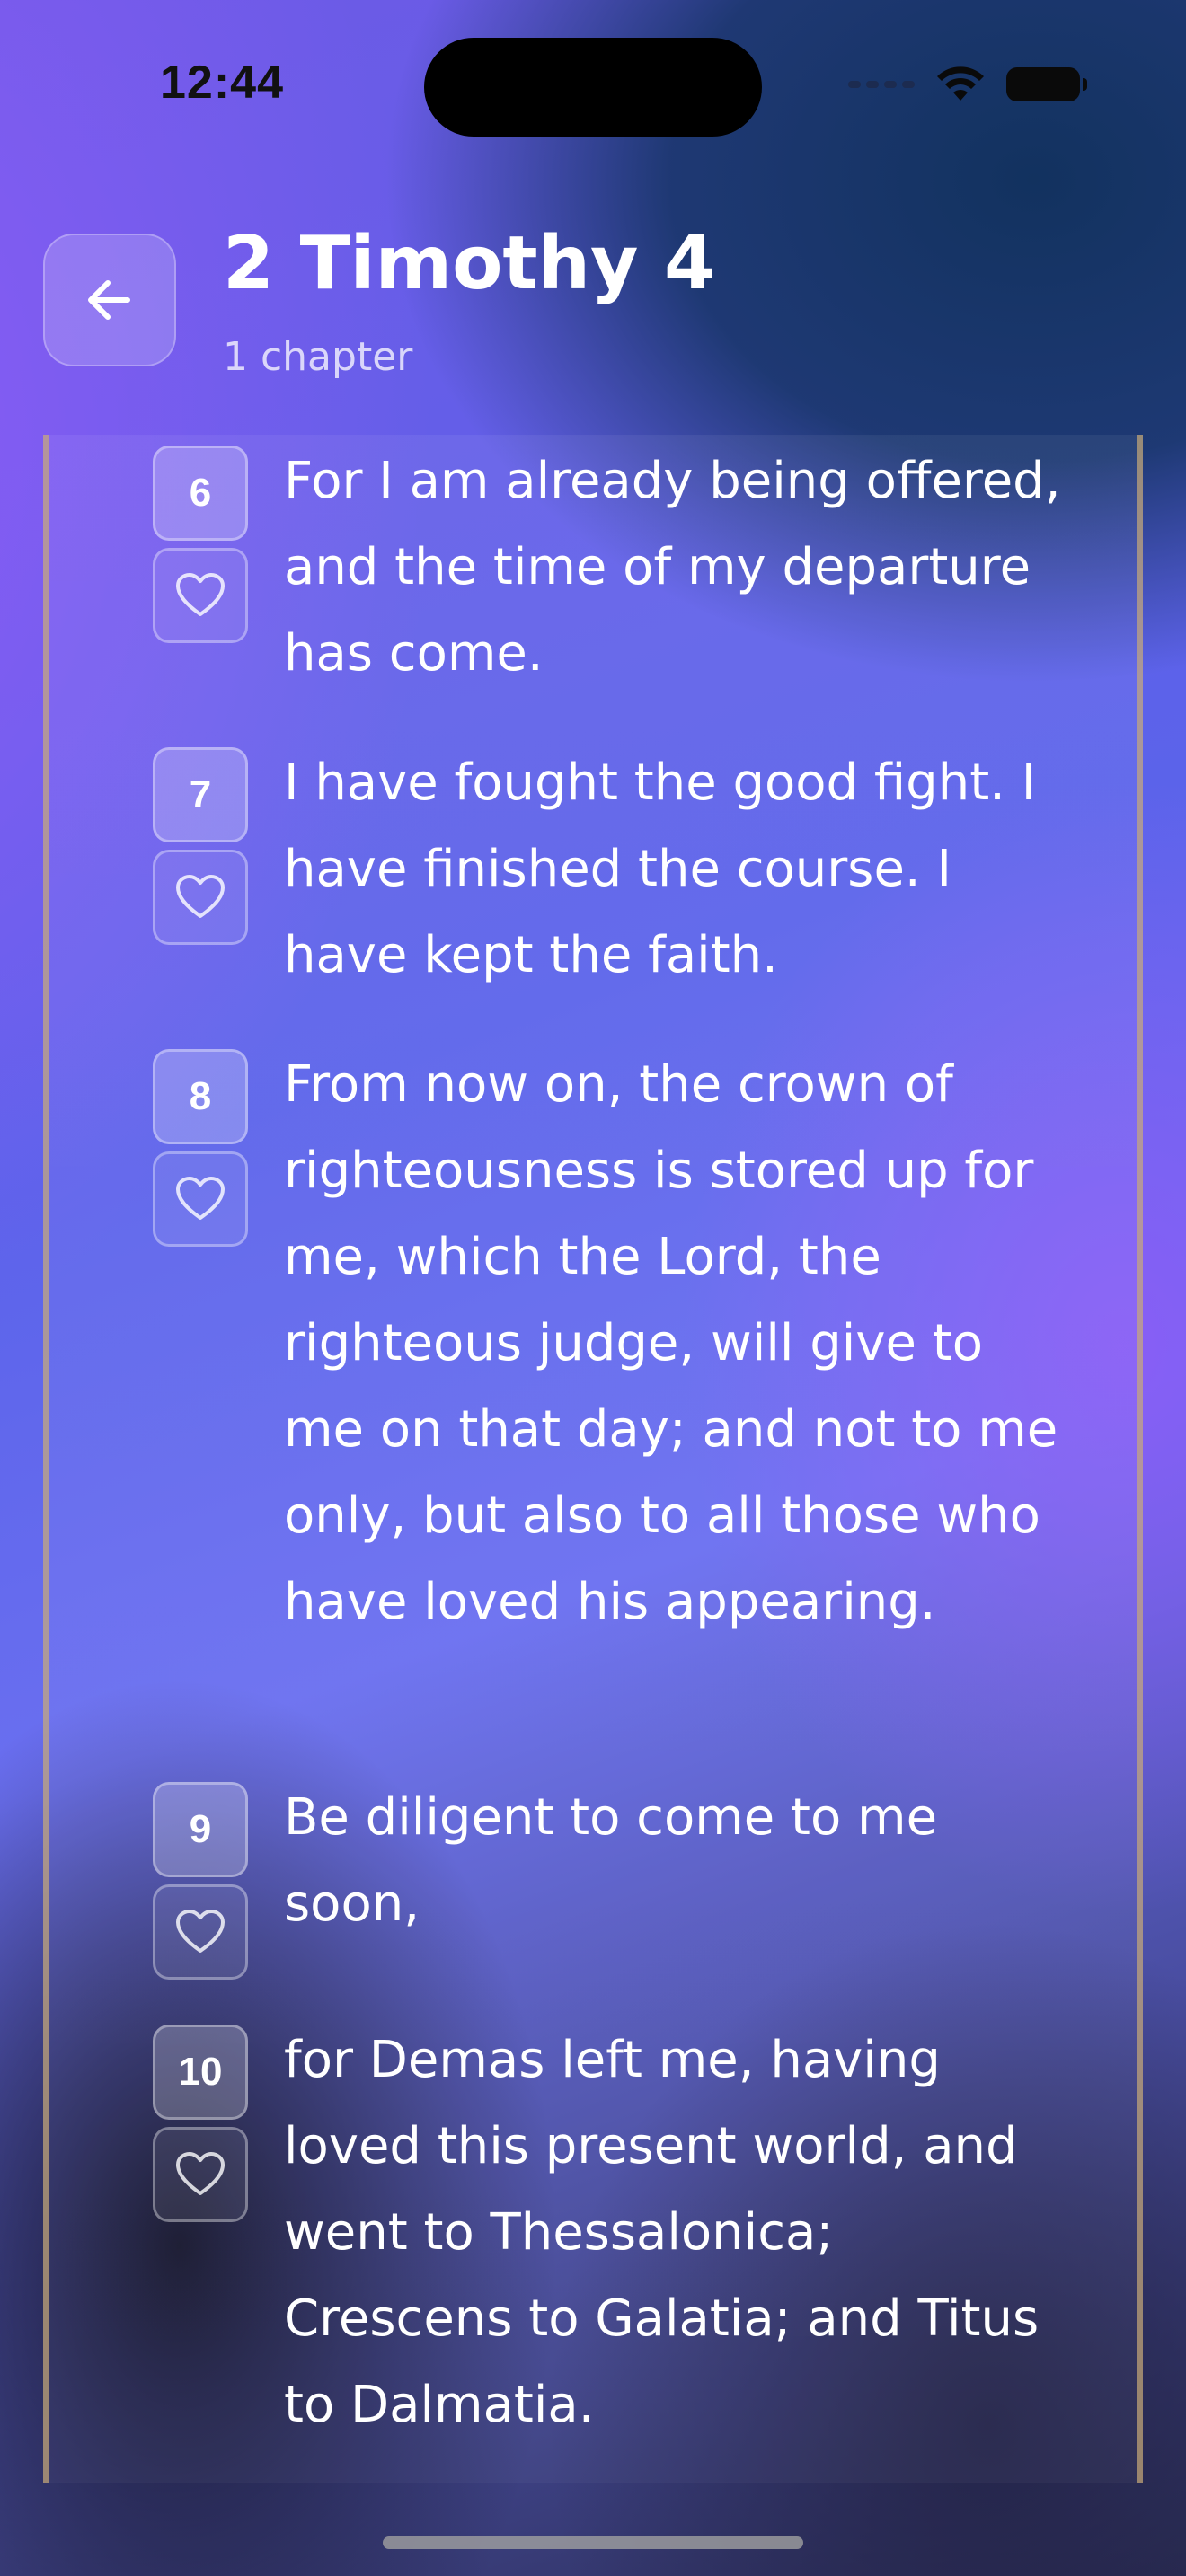 This screenshot has width=1186, height=2576. Describe the element at coordinates (318, 357) in the screenshot. I see `page-subtitle: 1 chapter` at that location.